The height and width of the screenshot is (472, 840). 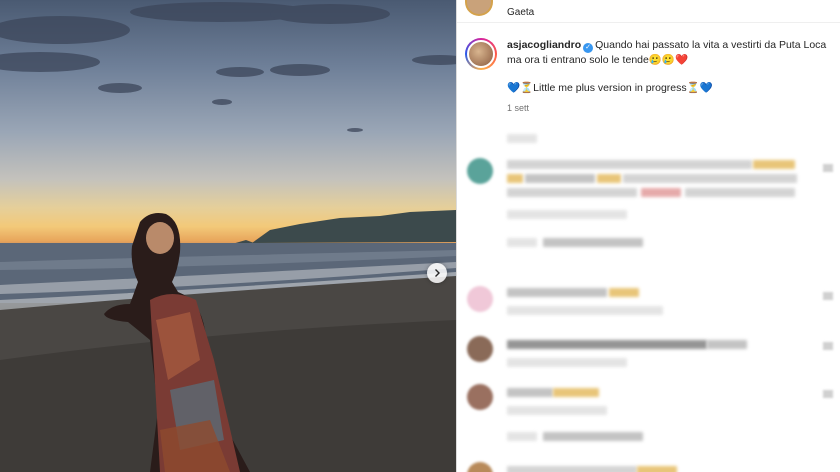 I want to click on carousel-next-button, so click(x=437, y=273).